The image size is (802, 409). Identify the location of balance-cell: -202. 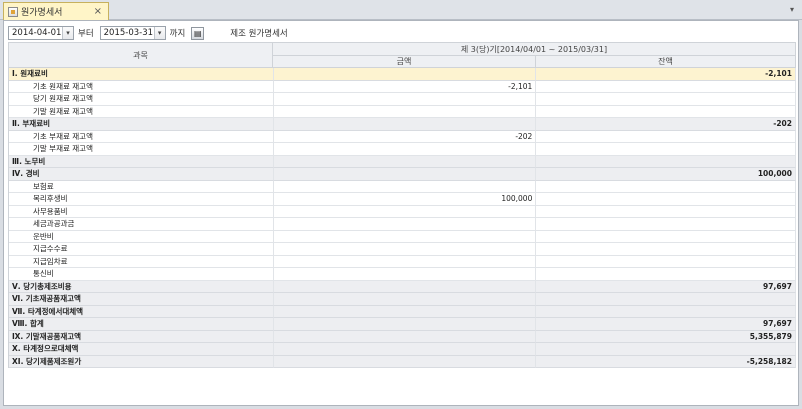
(666, 124).